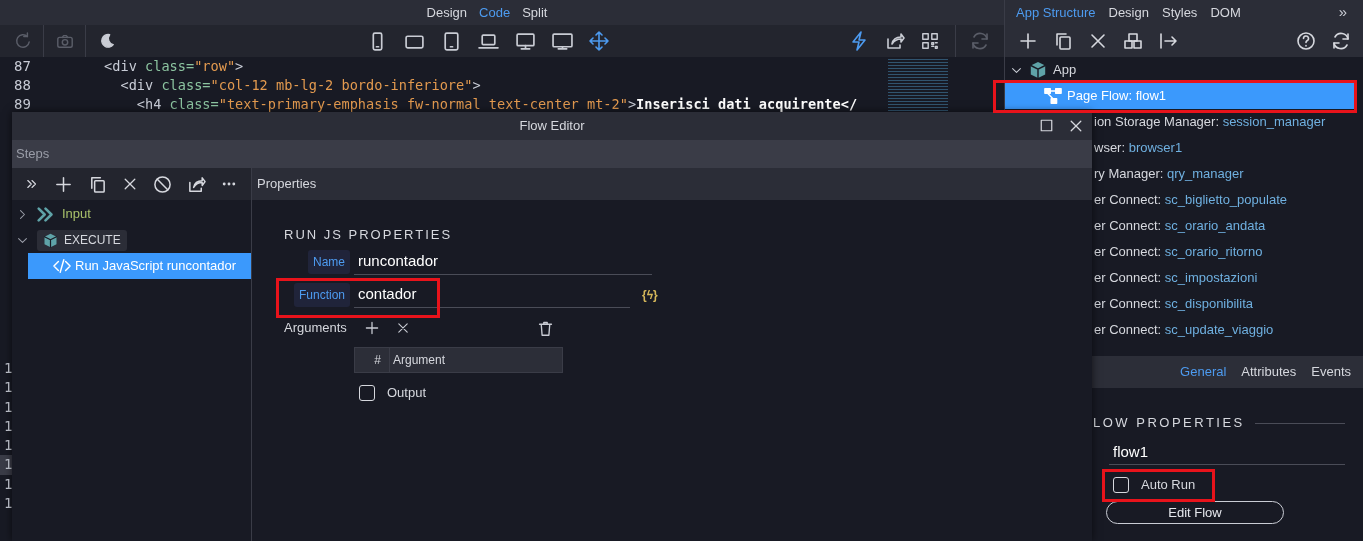 The image size is (1363, 541). Describe the element at coordinates (1169, 423) in the screenshot. I see `section-title: LOW PROPERTIES` at that location.